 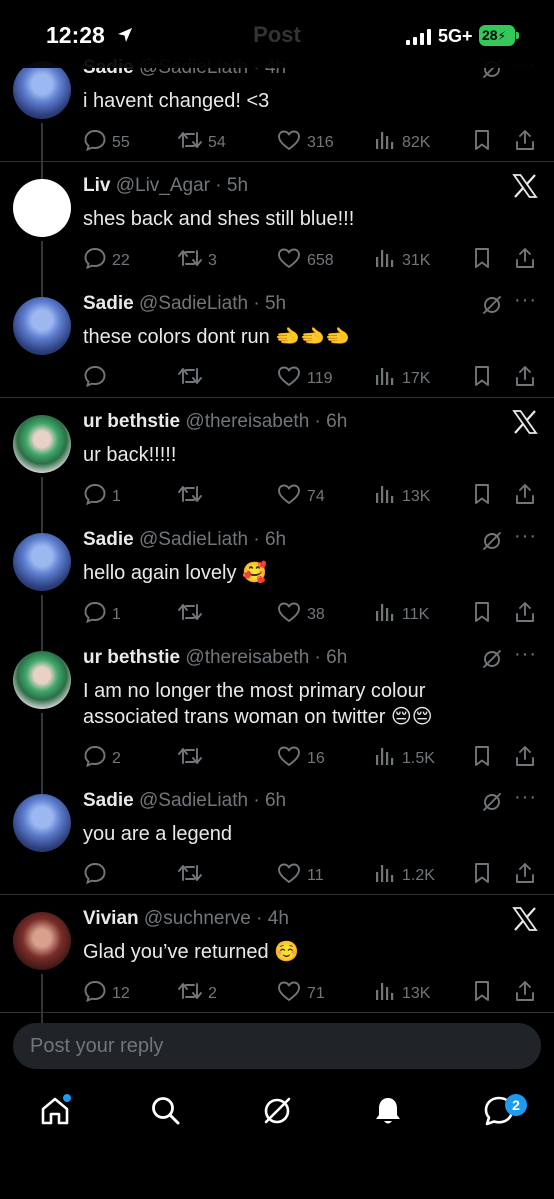 I want to click on reply-input: Post your reply, so click(x=277, y=1046).